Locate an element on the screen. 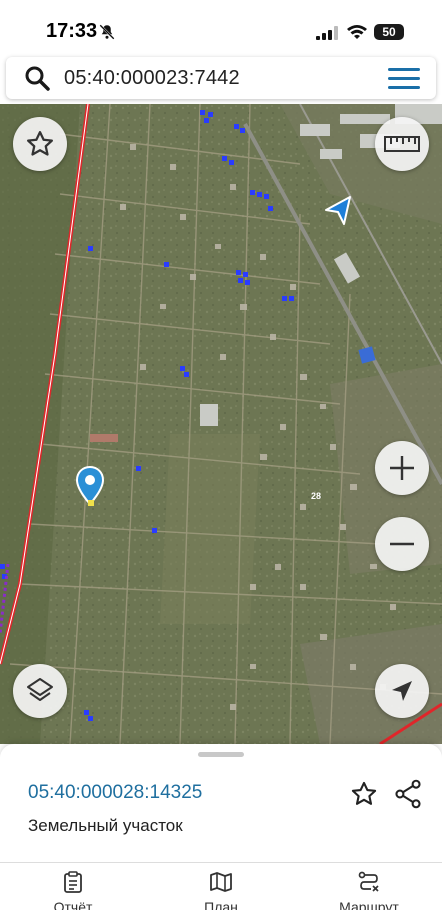 This screenshot has height=910, width=442. search-bar: 05:40:000023:7442 is located at coordinates (221, 78).